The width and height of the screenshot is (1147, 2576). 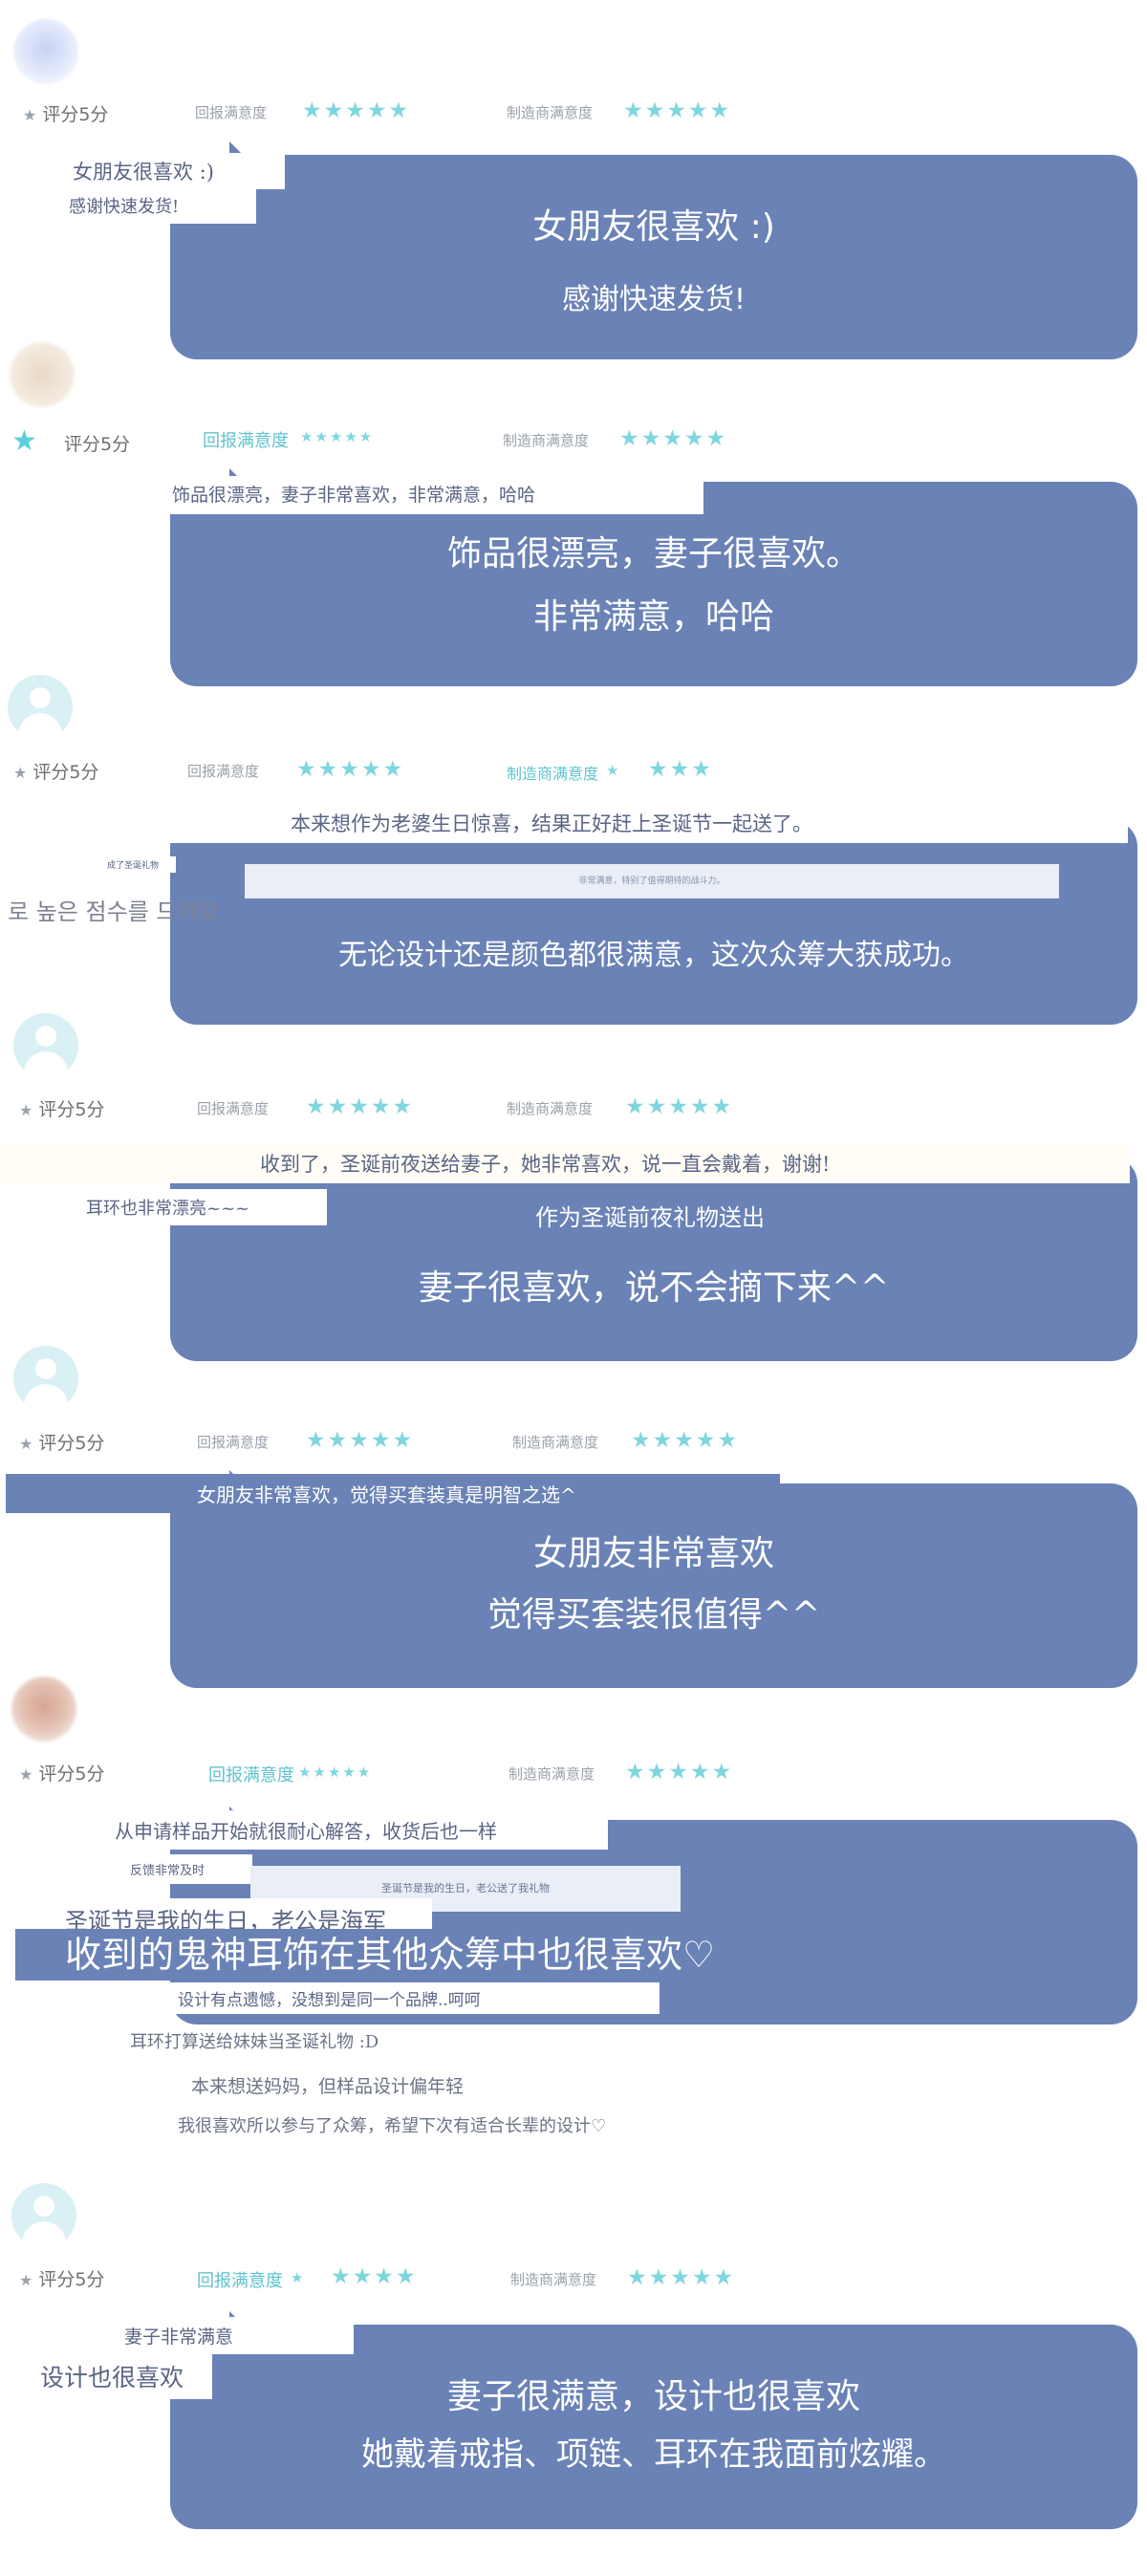 What do you see at coordinates (374, 2276) in the screenshot?
I see `return-satisfaction-stars: ★★★★` at bounding box center [374, 2276].